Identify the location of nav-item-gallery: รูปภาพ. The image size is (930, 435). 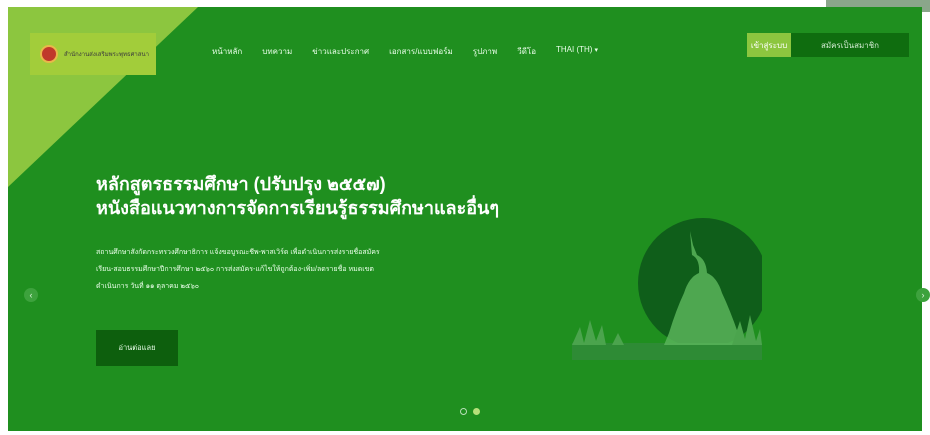
(485, 51).